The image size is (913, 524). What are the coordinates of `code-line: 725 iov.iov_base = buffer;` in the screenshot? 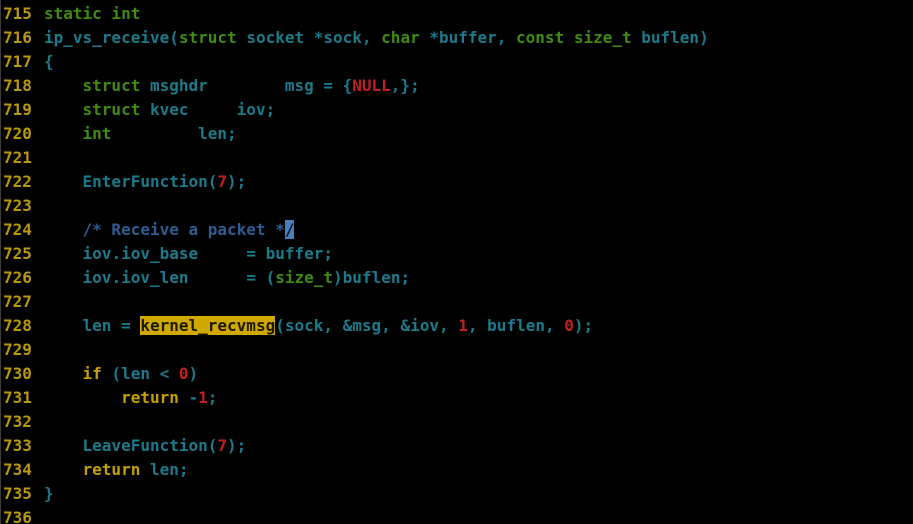 It's located at (456, 254).